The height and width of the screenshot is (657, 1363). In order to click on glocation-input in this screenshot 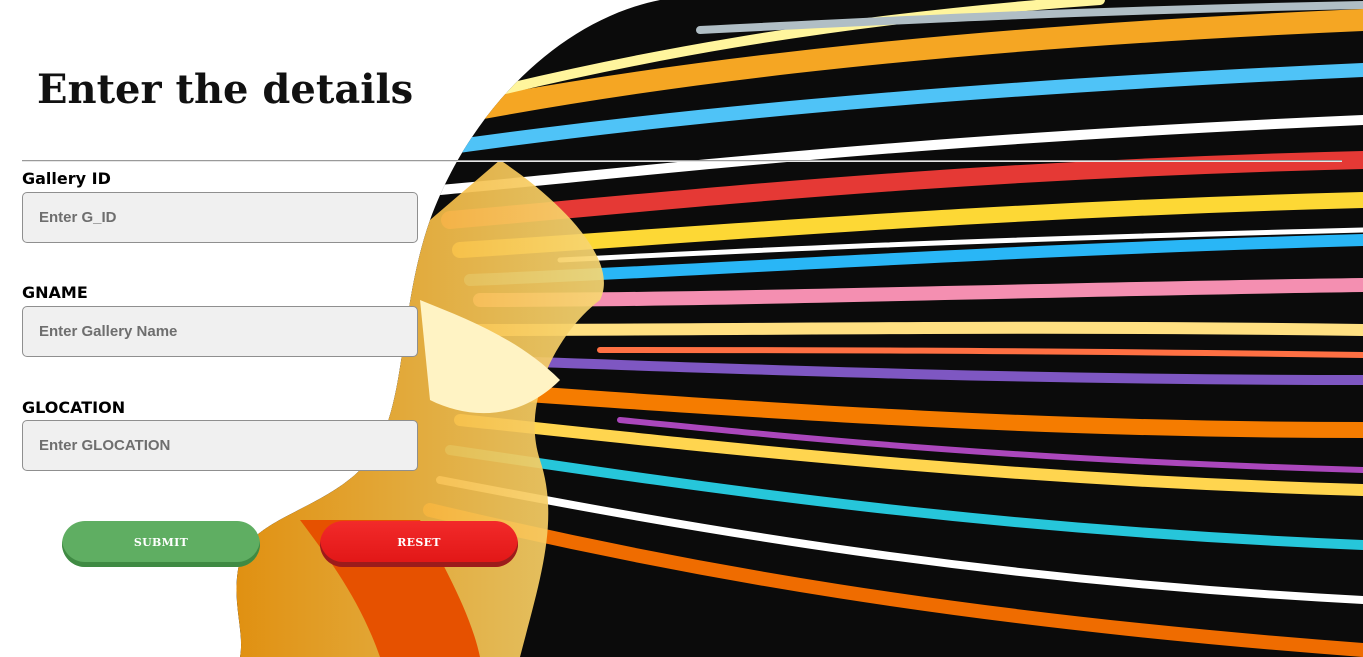, I will do `click(220, 445)`.